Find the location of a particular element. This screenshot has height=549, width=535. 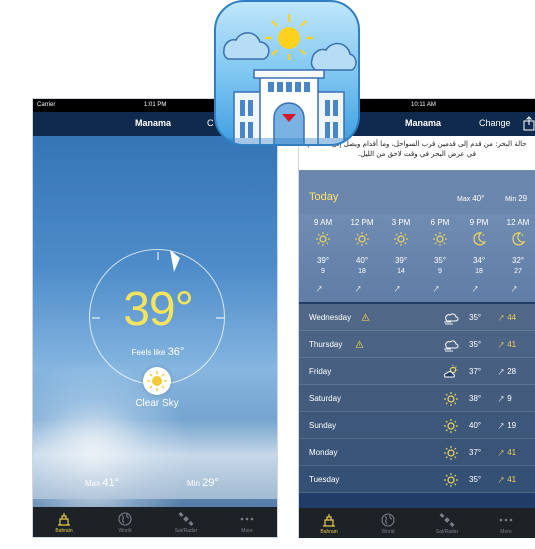

day-name: Saturday is located at coordinates (325, 398).